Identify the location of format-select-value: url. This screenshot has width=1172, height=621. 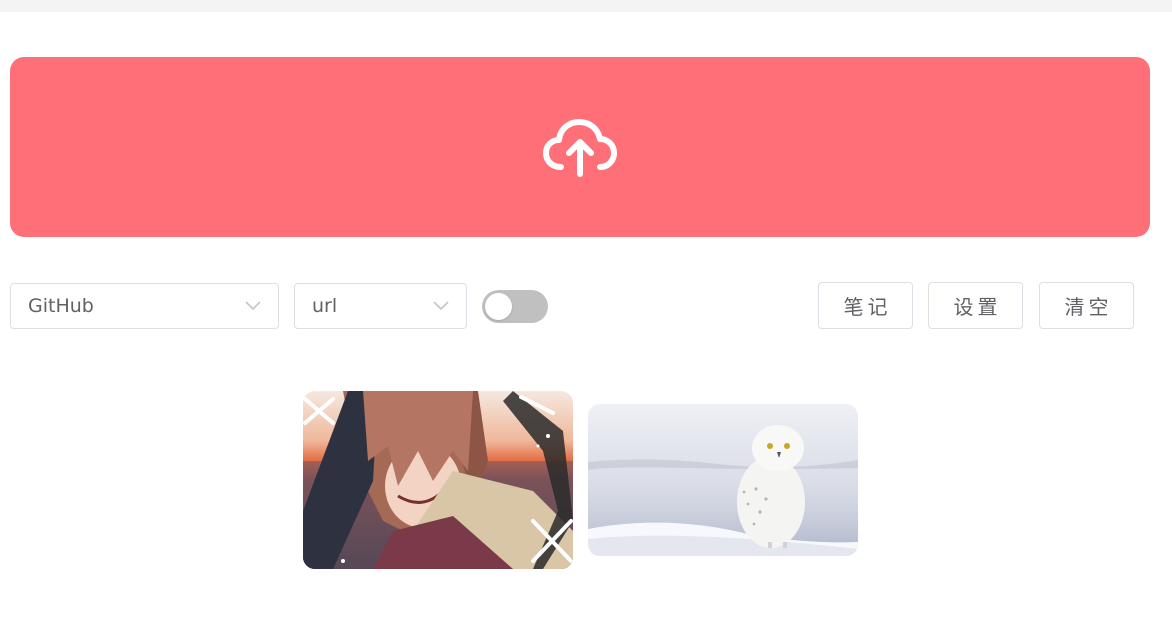
(325, 306).